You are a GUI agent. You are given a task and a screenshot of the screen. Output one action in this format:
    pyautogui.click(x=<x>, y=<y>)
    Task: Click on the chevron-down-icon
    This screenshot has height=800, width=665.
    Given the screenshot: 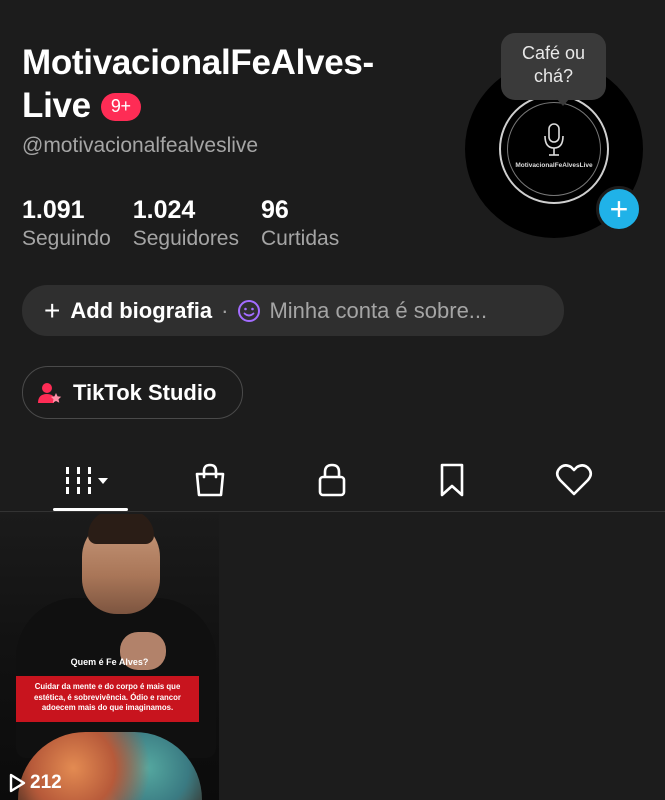 What is the action you would take?
    pyautogui.click(x=102, y=480)
    